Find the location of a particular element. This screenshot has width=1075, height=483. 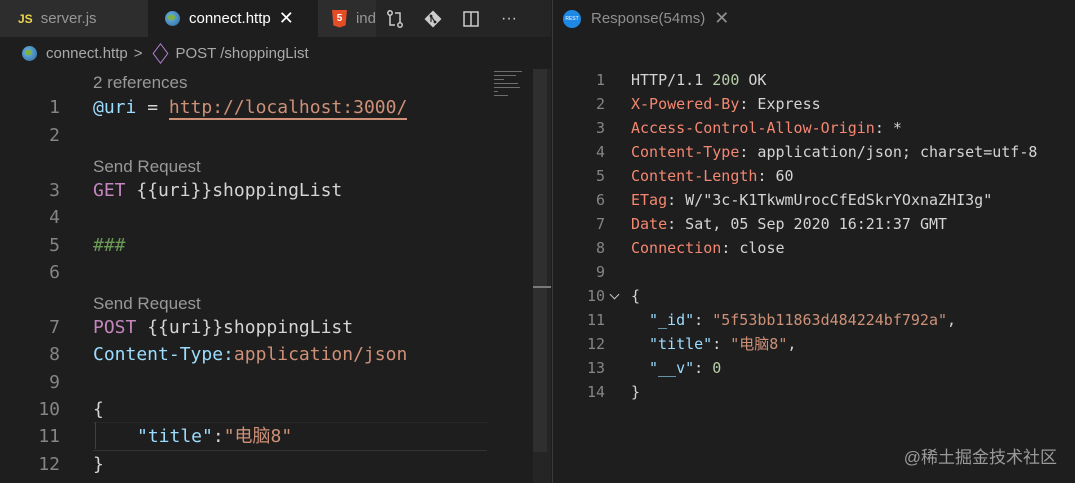

response-line: 14 } is located at coordinates (814, 392).